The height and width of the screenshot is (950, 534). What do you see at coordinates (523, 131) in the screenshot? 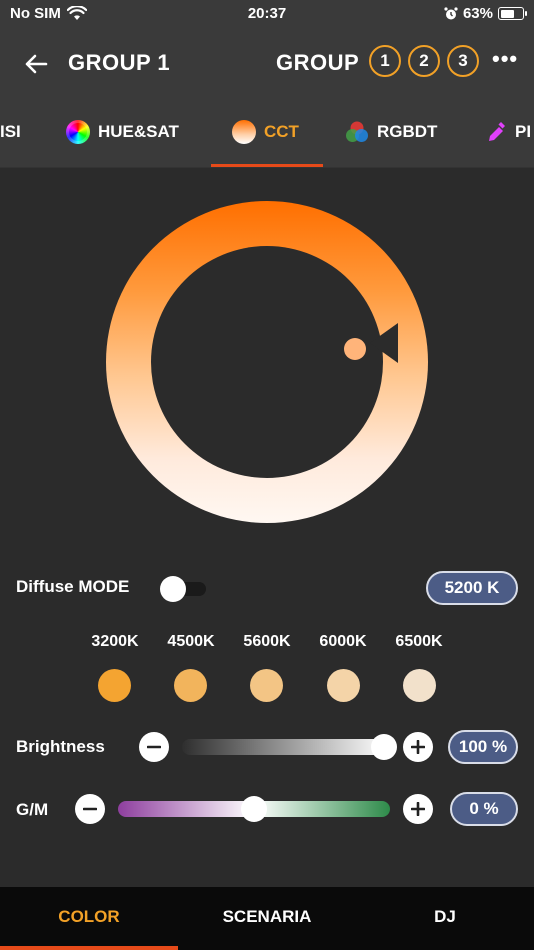
I see `tab-picker-label: PI` at bounding box center [523, 131].